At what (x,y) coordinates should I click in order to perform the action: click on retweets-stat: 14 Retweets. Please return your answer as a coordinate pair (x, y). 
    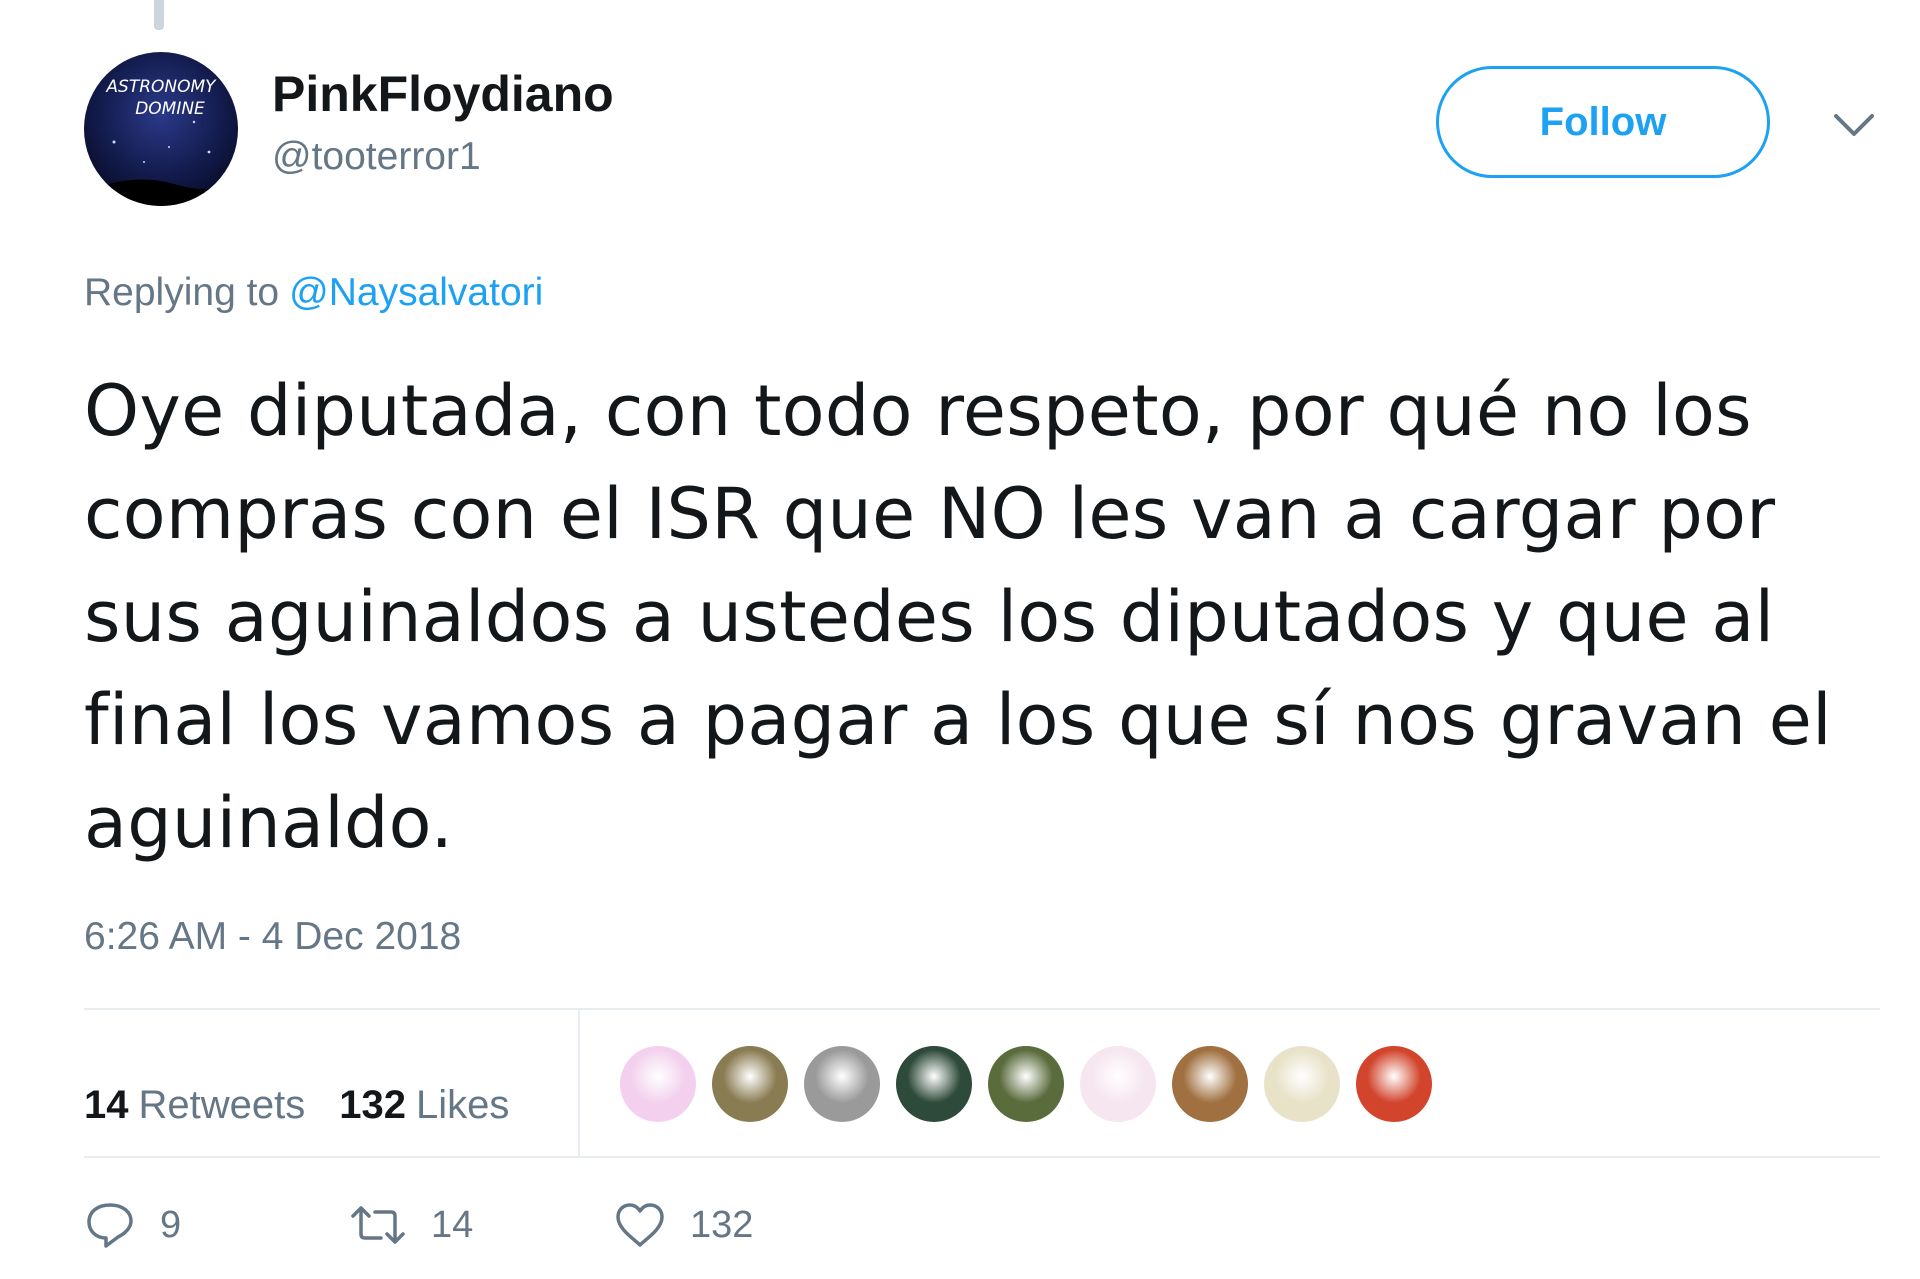
    Looking at the image, I should click on (194, 1105).